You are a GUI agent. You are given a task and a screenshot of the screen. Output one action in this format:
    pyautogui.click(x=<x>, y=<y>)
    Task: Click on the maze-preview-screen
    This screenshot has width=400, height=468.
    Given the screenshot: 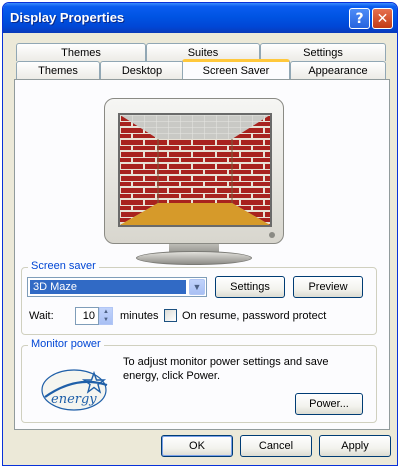 What is the action you would take?
    pyautogui.click(x=195, y=170)
    